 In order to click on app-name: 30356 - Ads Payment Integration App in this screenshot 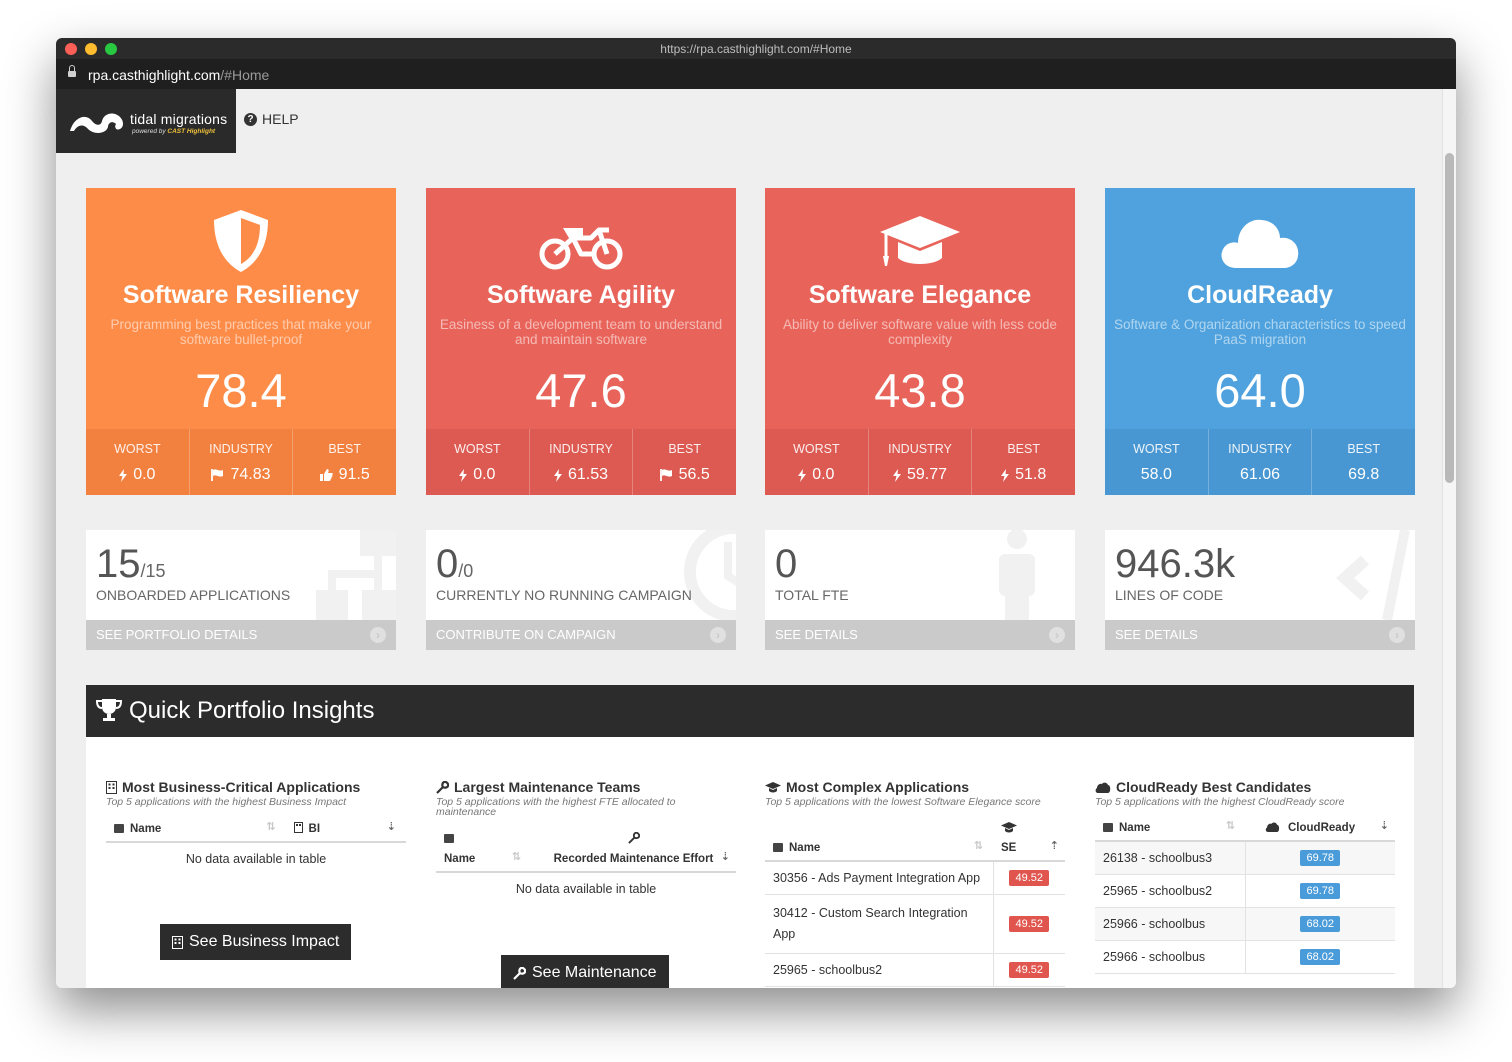, I will do `click(879, 878)`.